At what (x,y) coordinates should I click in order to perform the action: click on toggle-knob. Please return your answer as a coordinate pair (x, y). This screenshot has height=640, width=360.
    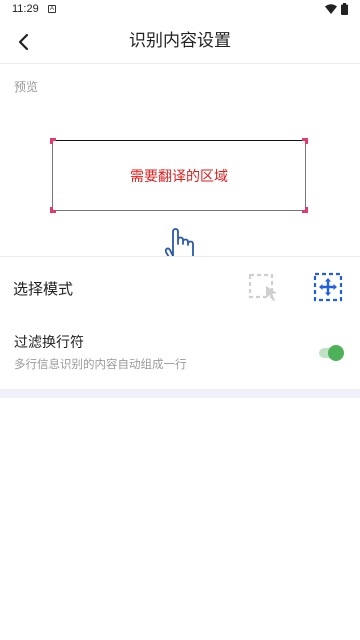
    Looking at the image, I should click on (336, 353).